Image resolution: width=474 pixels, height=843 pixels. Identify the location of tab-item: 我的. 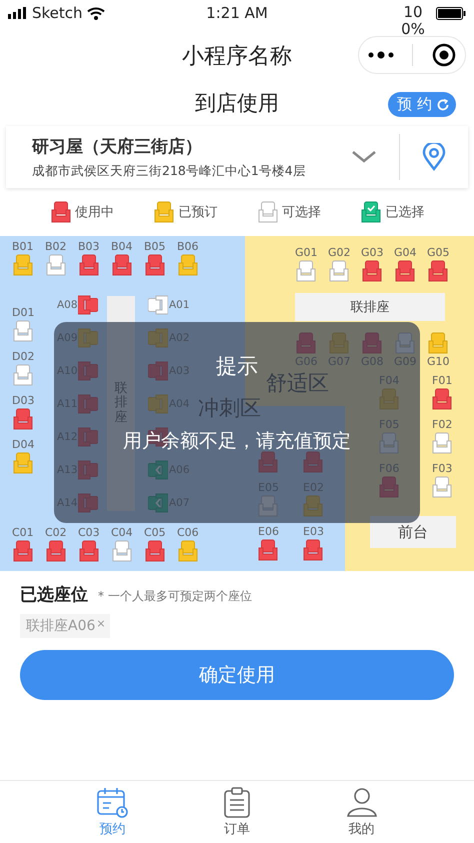
(362, 812).